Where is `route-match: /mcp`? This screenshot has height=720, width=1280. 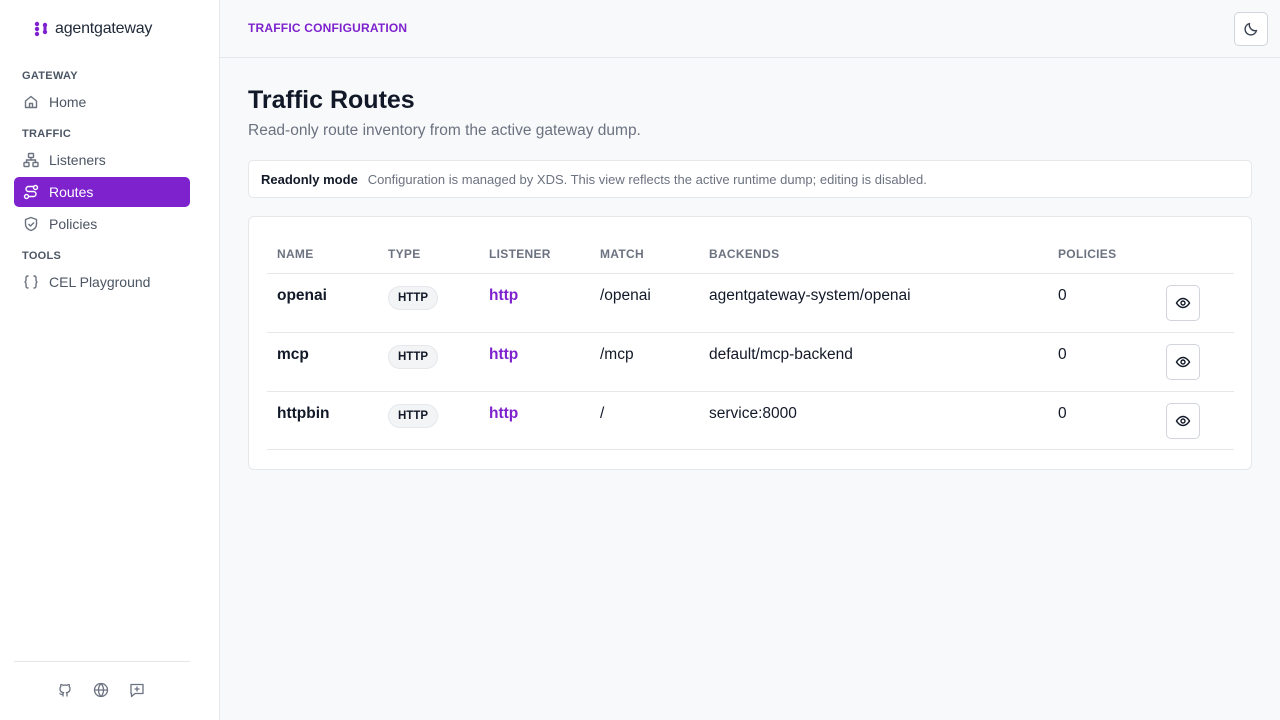 route-match: /mcp is located at coordinates (617, 354).